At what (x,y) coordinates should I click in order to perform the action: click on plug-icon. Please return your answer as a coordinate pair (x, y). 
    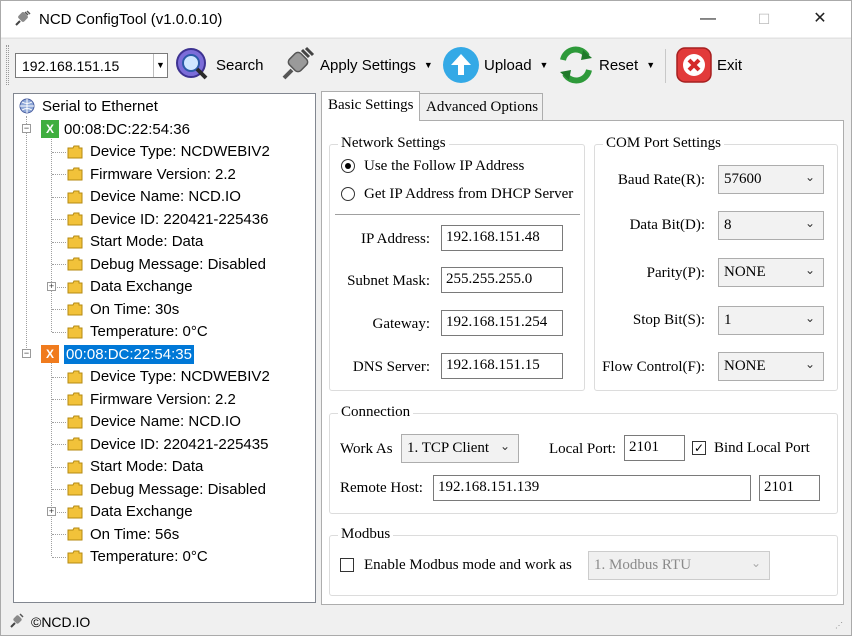
    Looking at the image, I should click on (17, 620).